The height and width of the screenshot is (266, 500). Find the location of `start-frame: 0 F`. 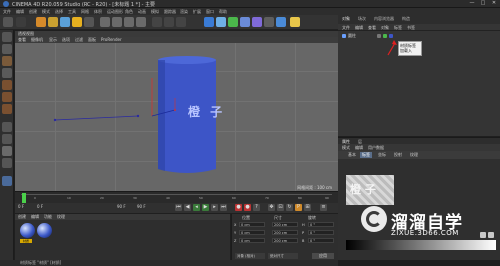

start-frame: 0 F is located at coordinates (21, 206).